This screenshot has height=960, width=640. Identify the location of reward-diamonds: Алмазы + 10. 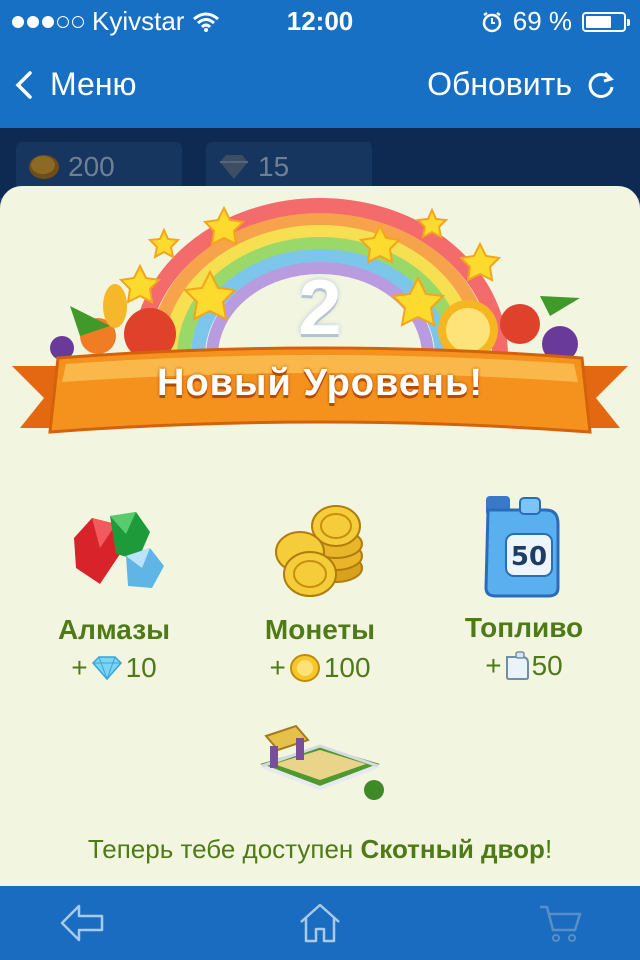
(114, 649).